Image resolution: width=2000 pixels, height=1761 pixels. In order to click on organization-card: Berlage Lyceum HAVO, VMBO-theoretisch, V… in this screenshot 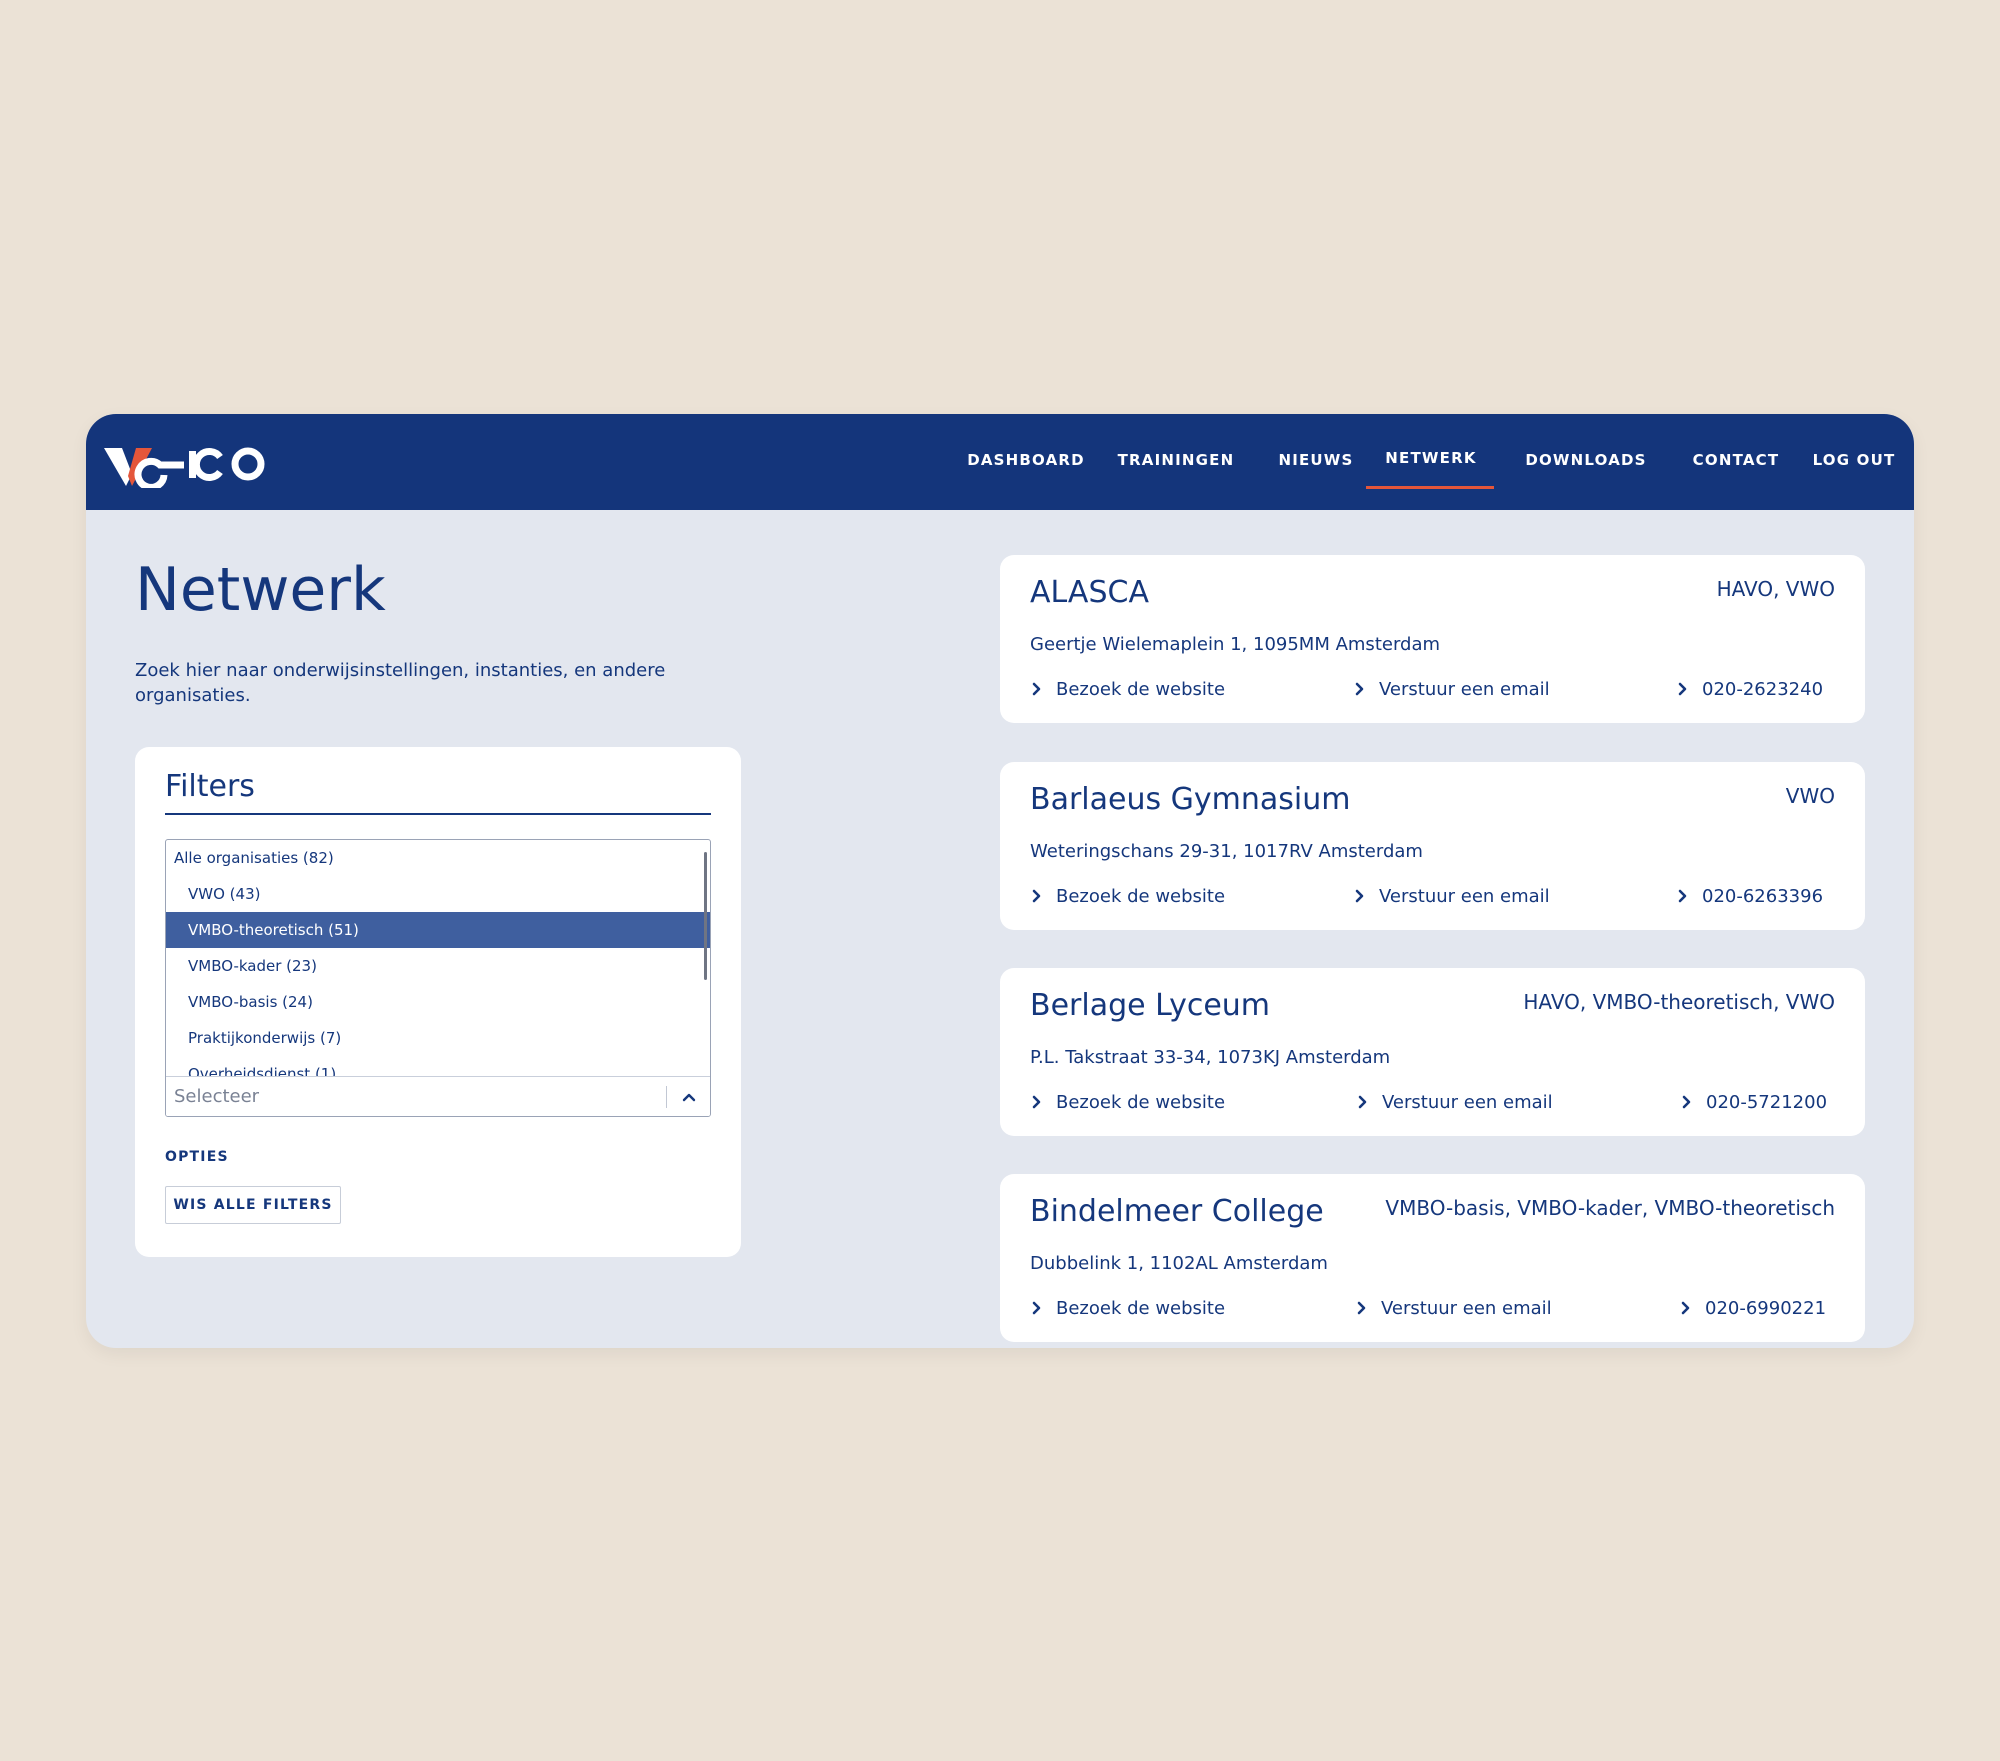, I will do `click(1432, 1052)`.